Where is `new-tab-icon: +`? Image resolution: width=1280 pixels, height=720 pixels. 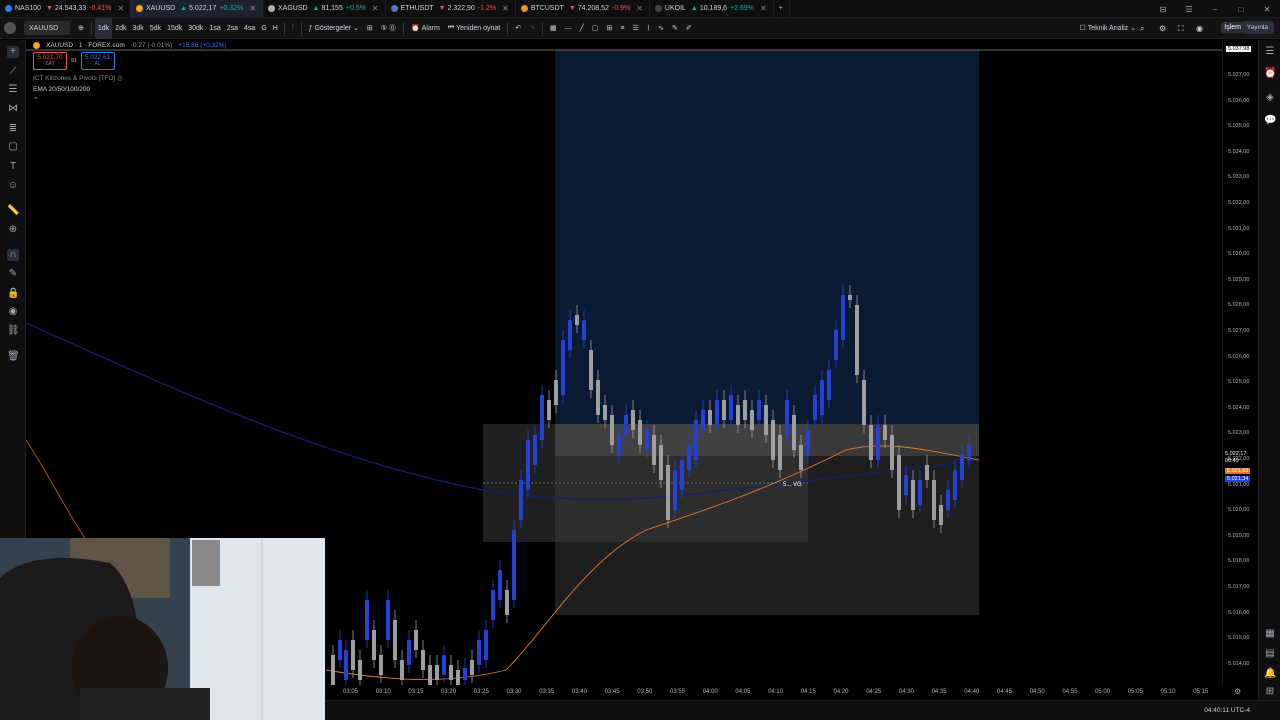
new-tab-icon: + is located at coordinates (782, 9).